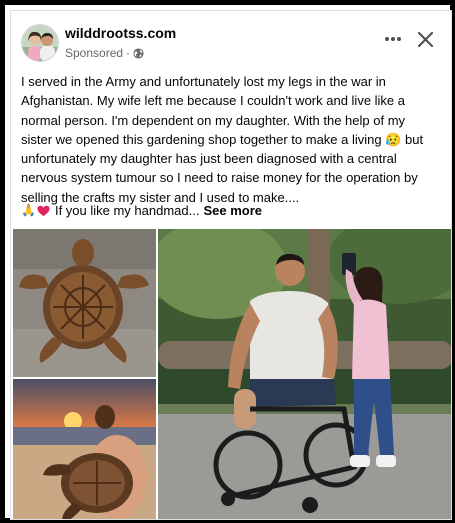 This screenshot has height=523, width=455. I want to click on more-dots-icon, so click(393, 39).